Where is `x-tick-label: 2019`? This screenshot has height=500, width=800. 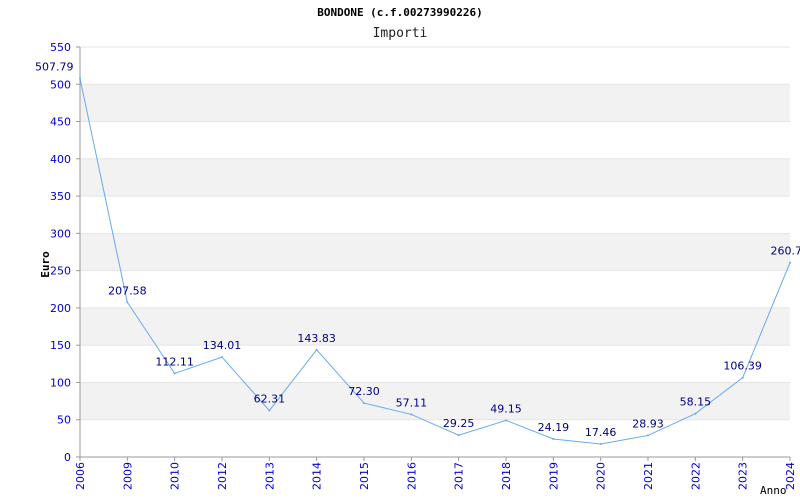
x-tick-label: 2019 is located at coordinates (553, 476).